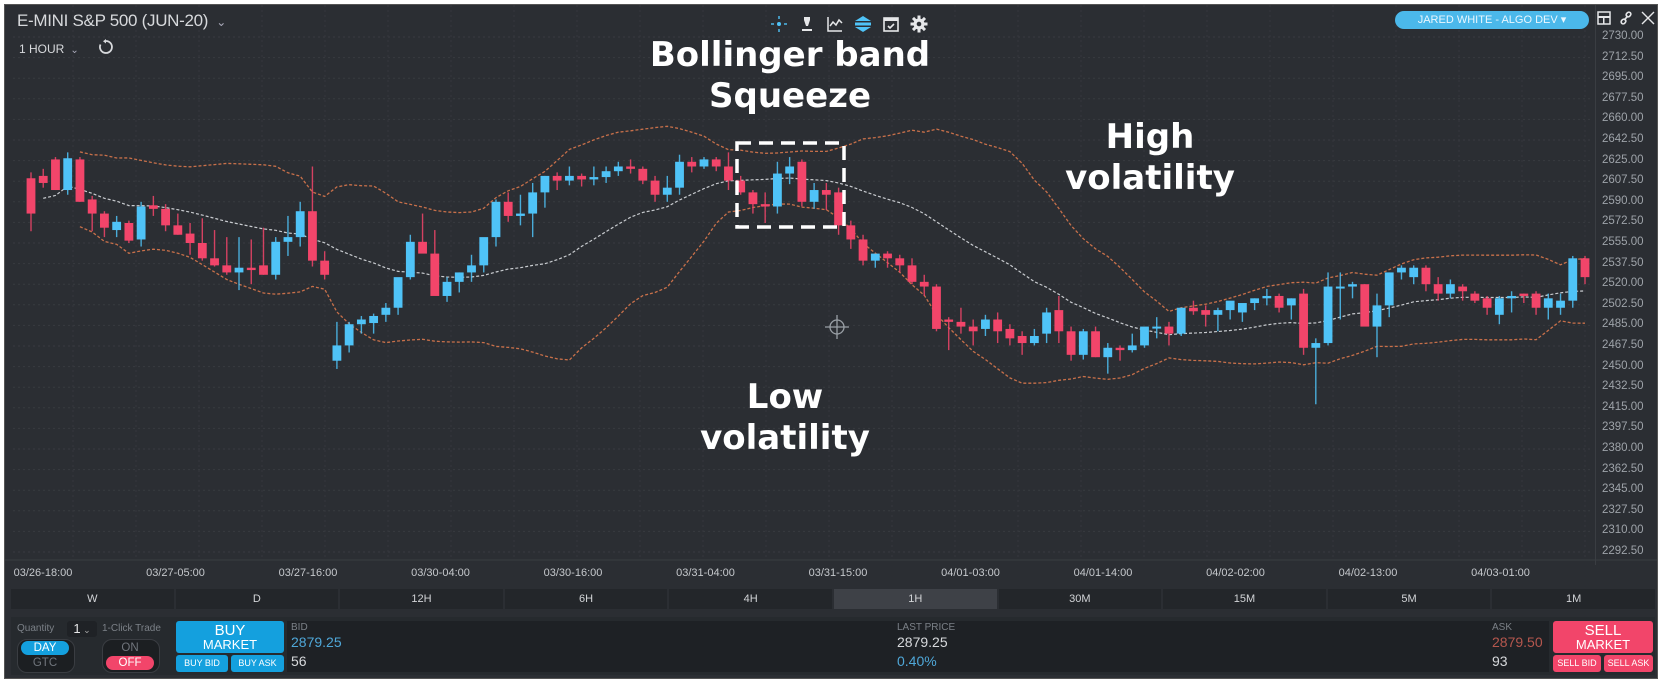 Image resolution: width=1662 pixels, height=683 pixels. What do you see at coordinates (1500, 573) in the screenshot?
I see `x-tick-label: 04/03-01:00` at bounding box center [1500, 573].